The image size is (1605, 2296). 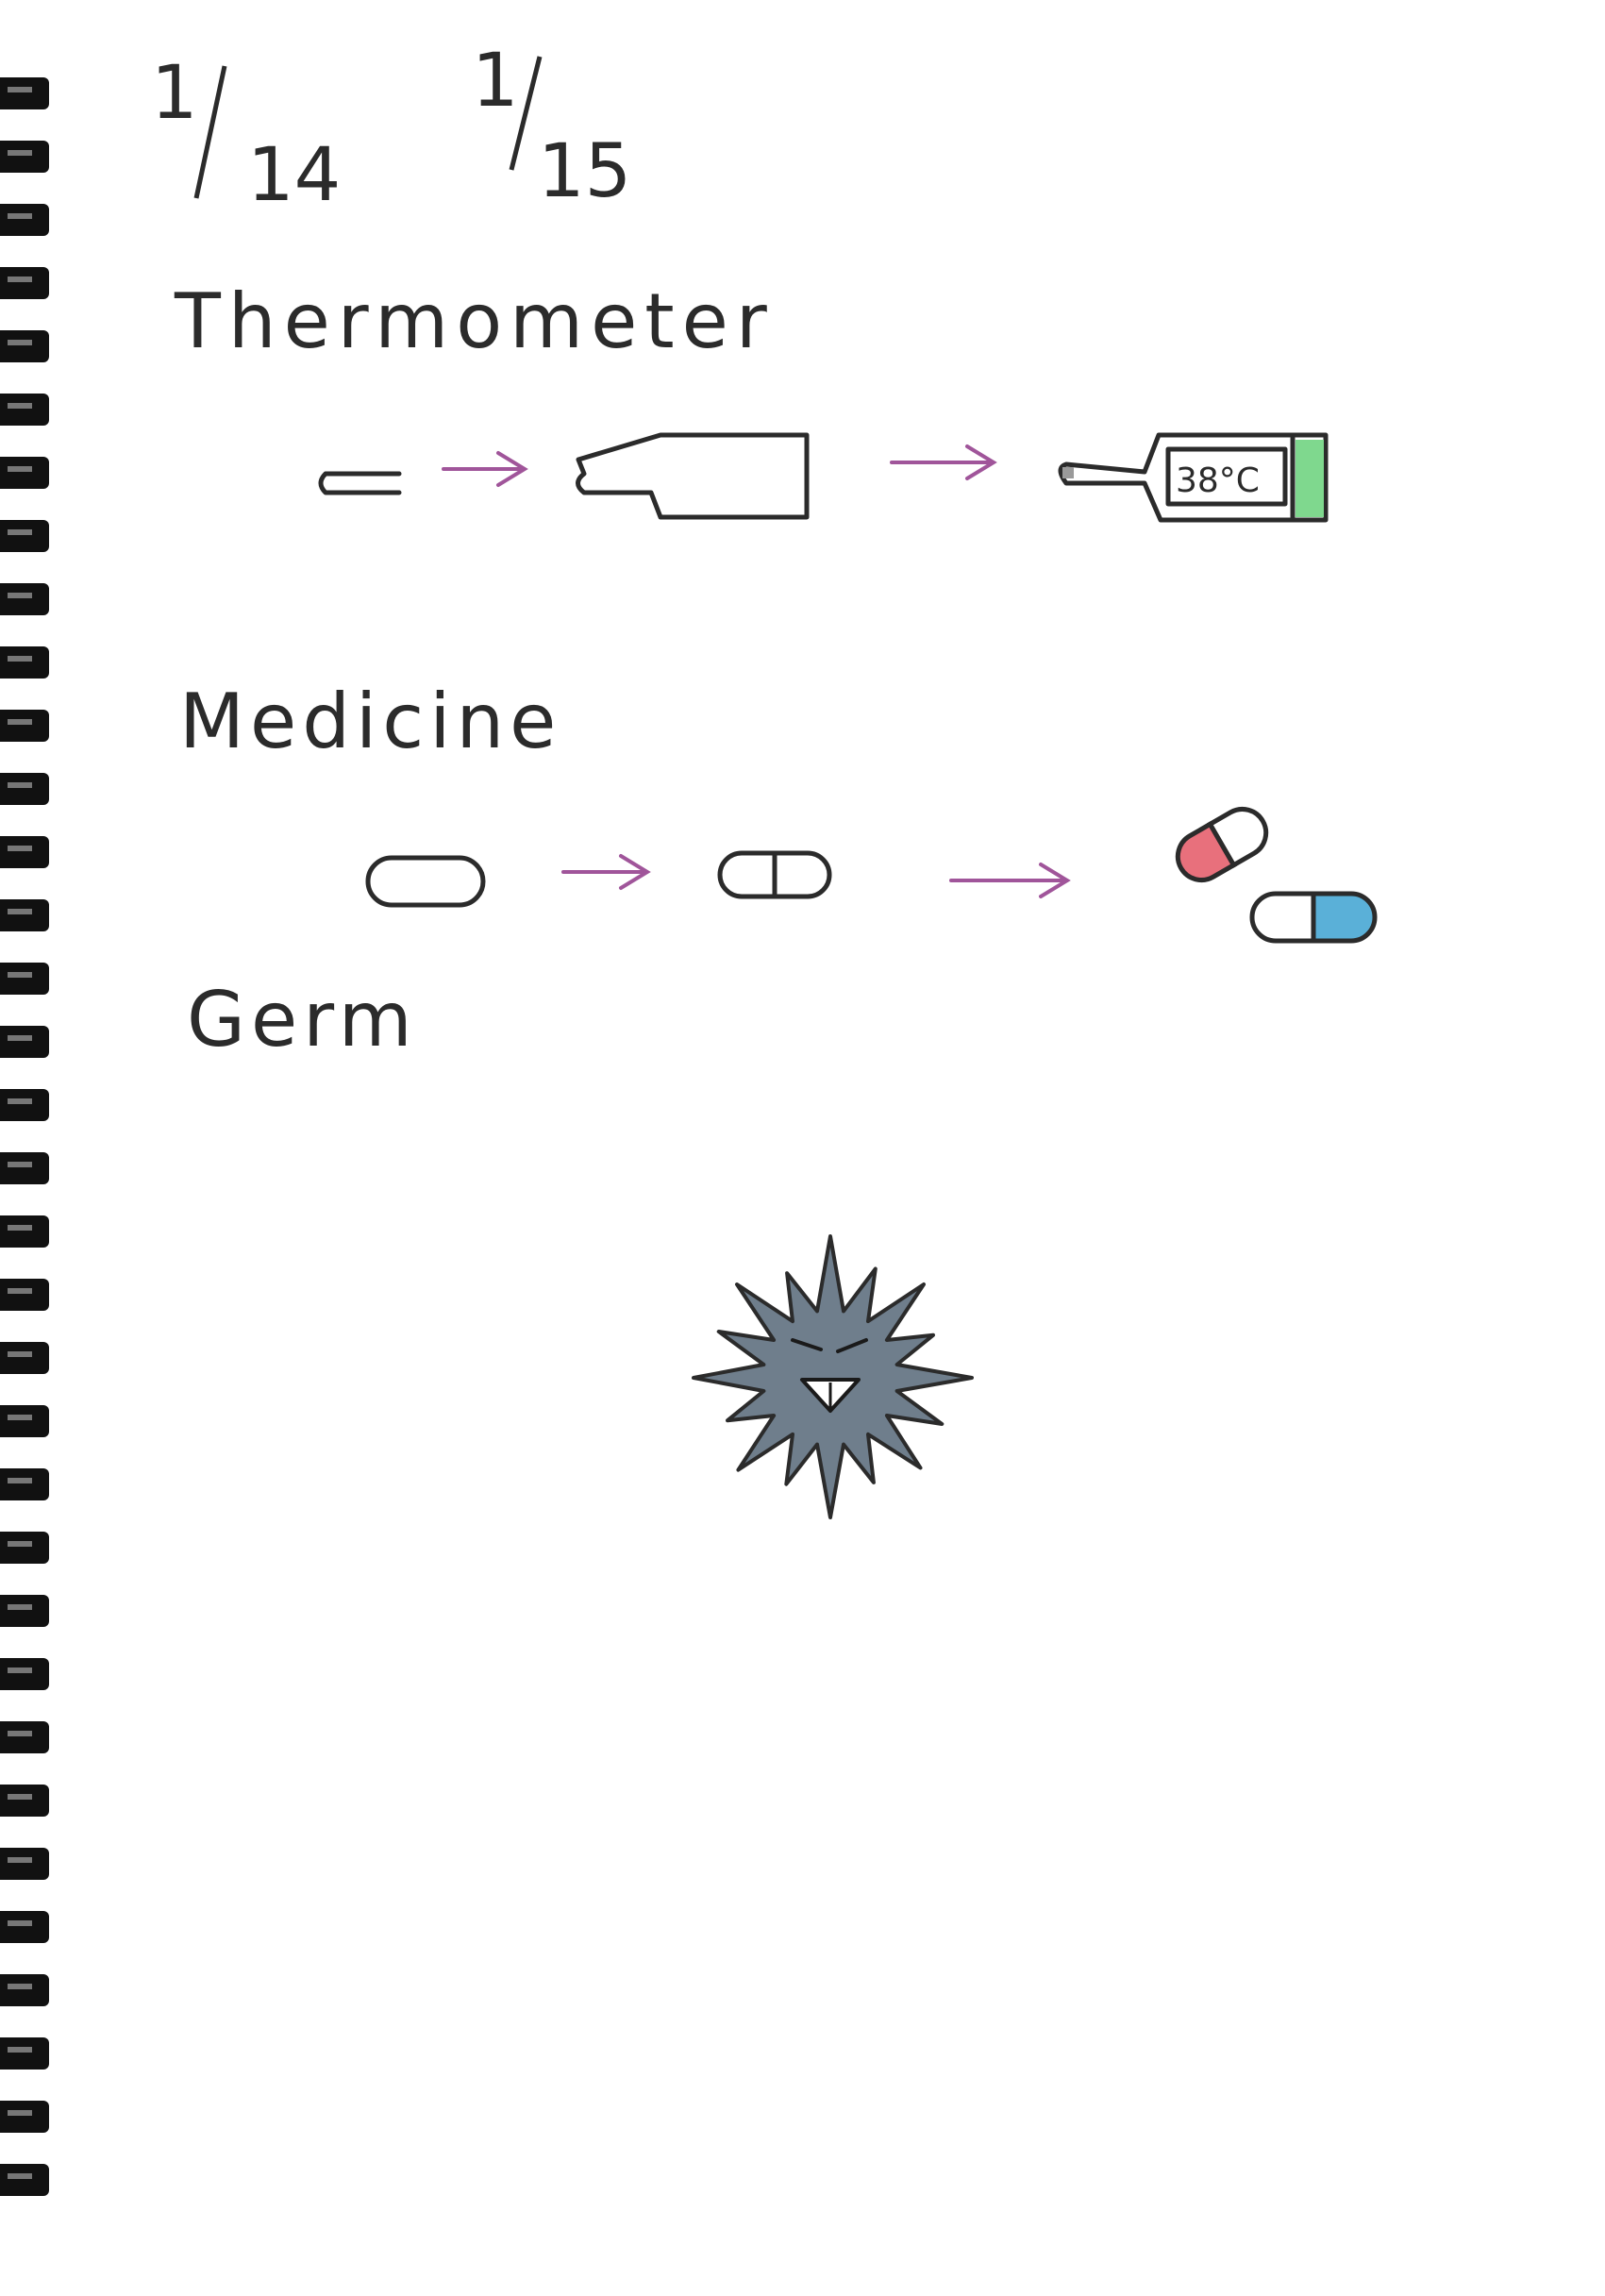 I want to click on thermometer-end-color, so click(x=1310, y=478).